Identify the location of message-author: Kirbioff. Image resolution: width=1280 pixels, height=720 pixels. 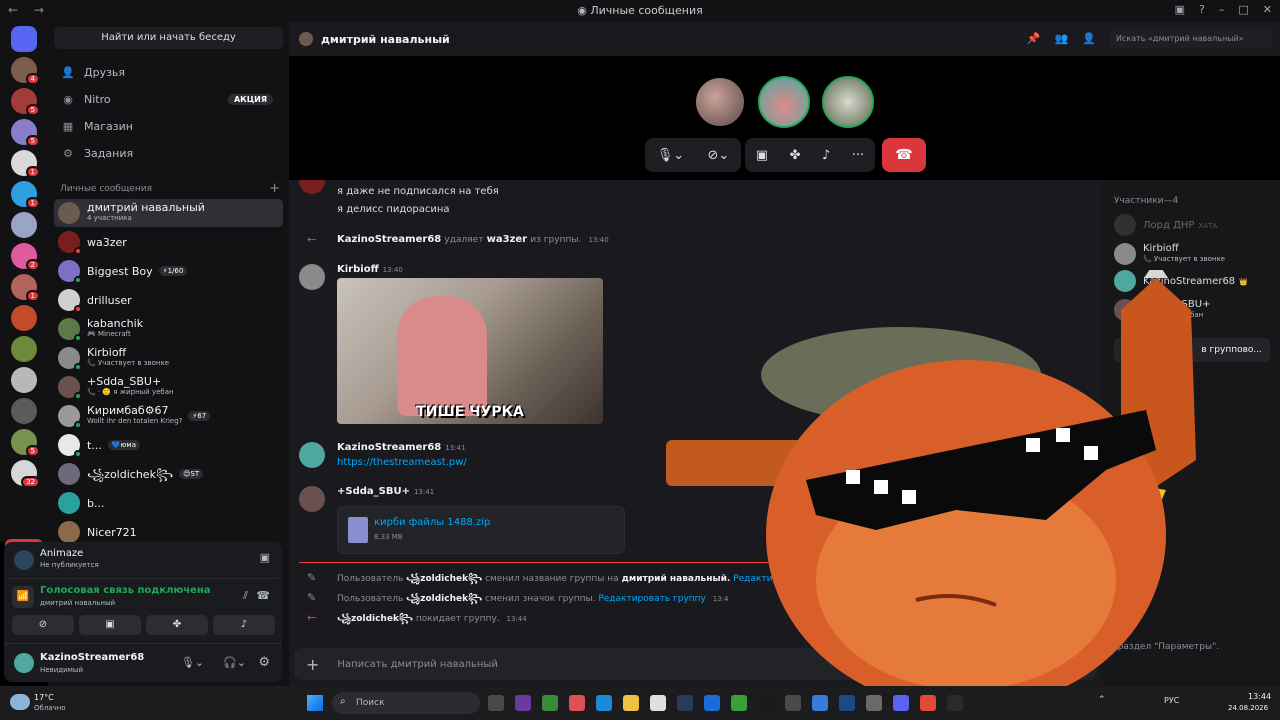
(358, 269).